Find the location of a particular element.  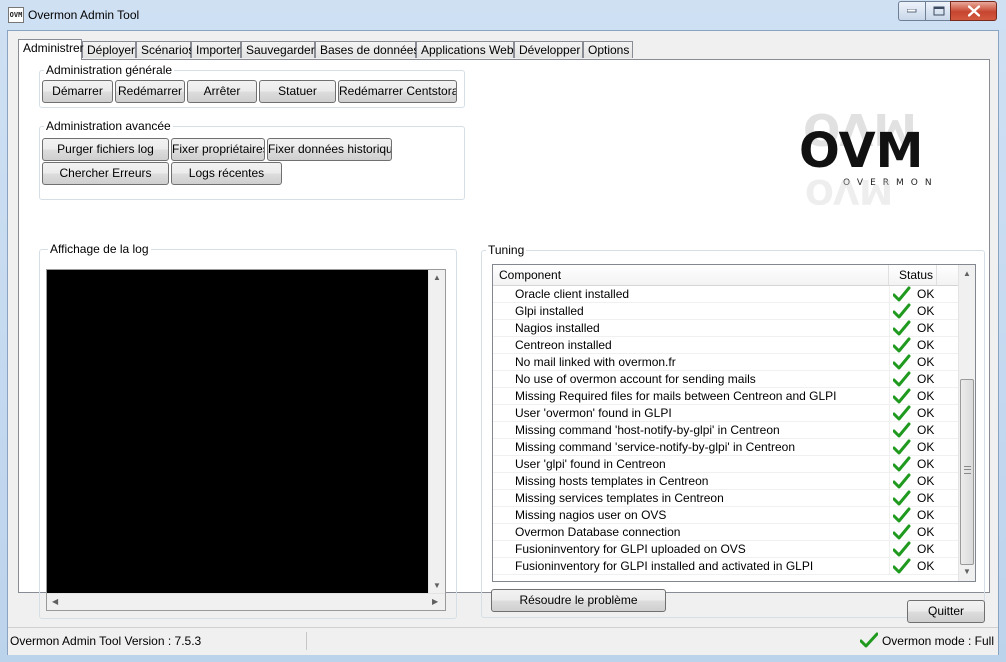

table-row: Missing nagios user on OVS OK is located at coordinates (726, 515).